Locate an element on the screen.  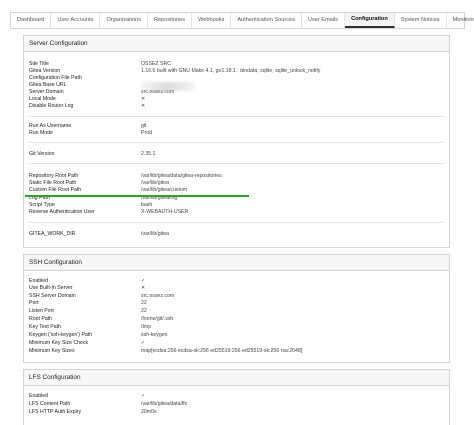
tab-webhooks: Webhooks is located at coordinates (212, 20).